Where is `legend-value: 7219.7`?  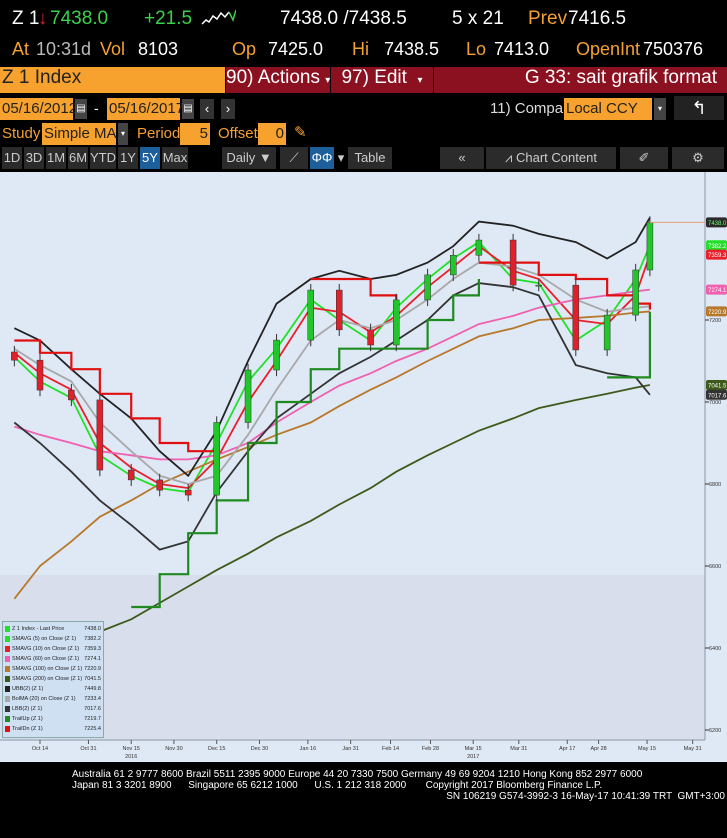 legend-value: 7219.7 is located at coordinates (92, 719).